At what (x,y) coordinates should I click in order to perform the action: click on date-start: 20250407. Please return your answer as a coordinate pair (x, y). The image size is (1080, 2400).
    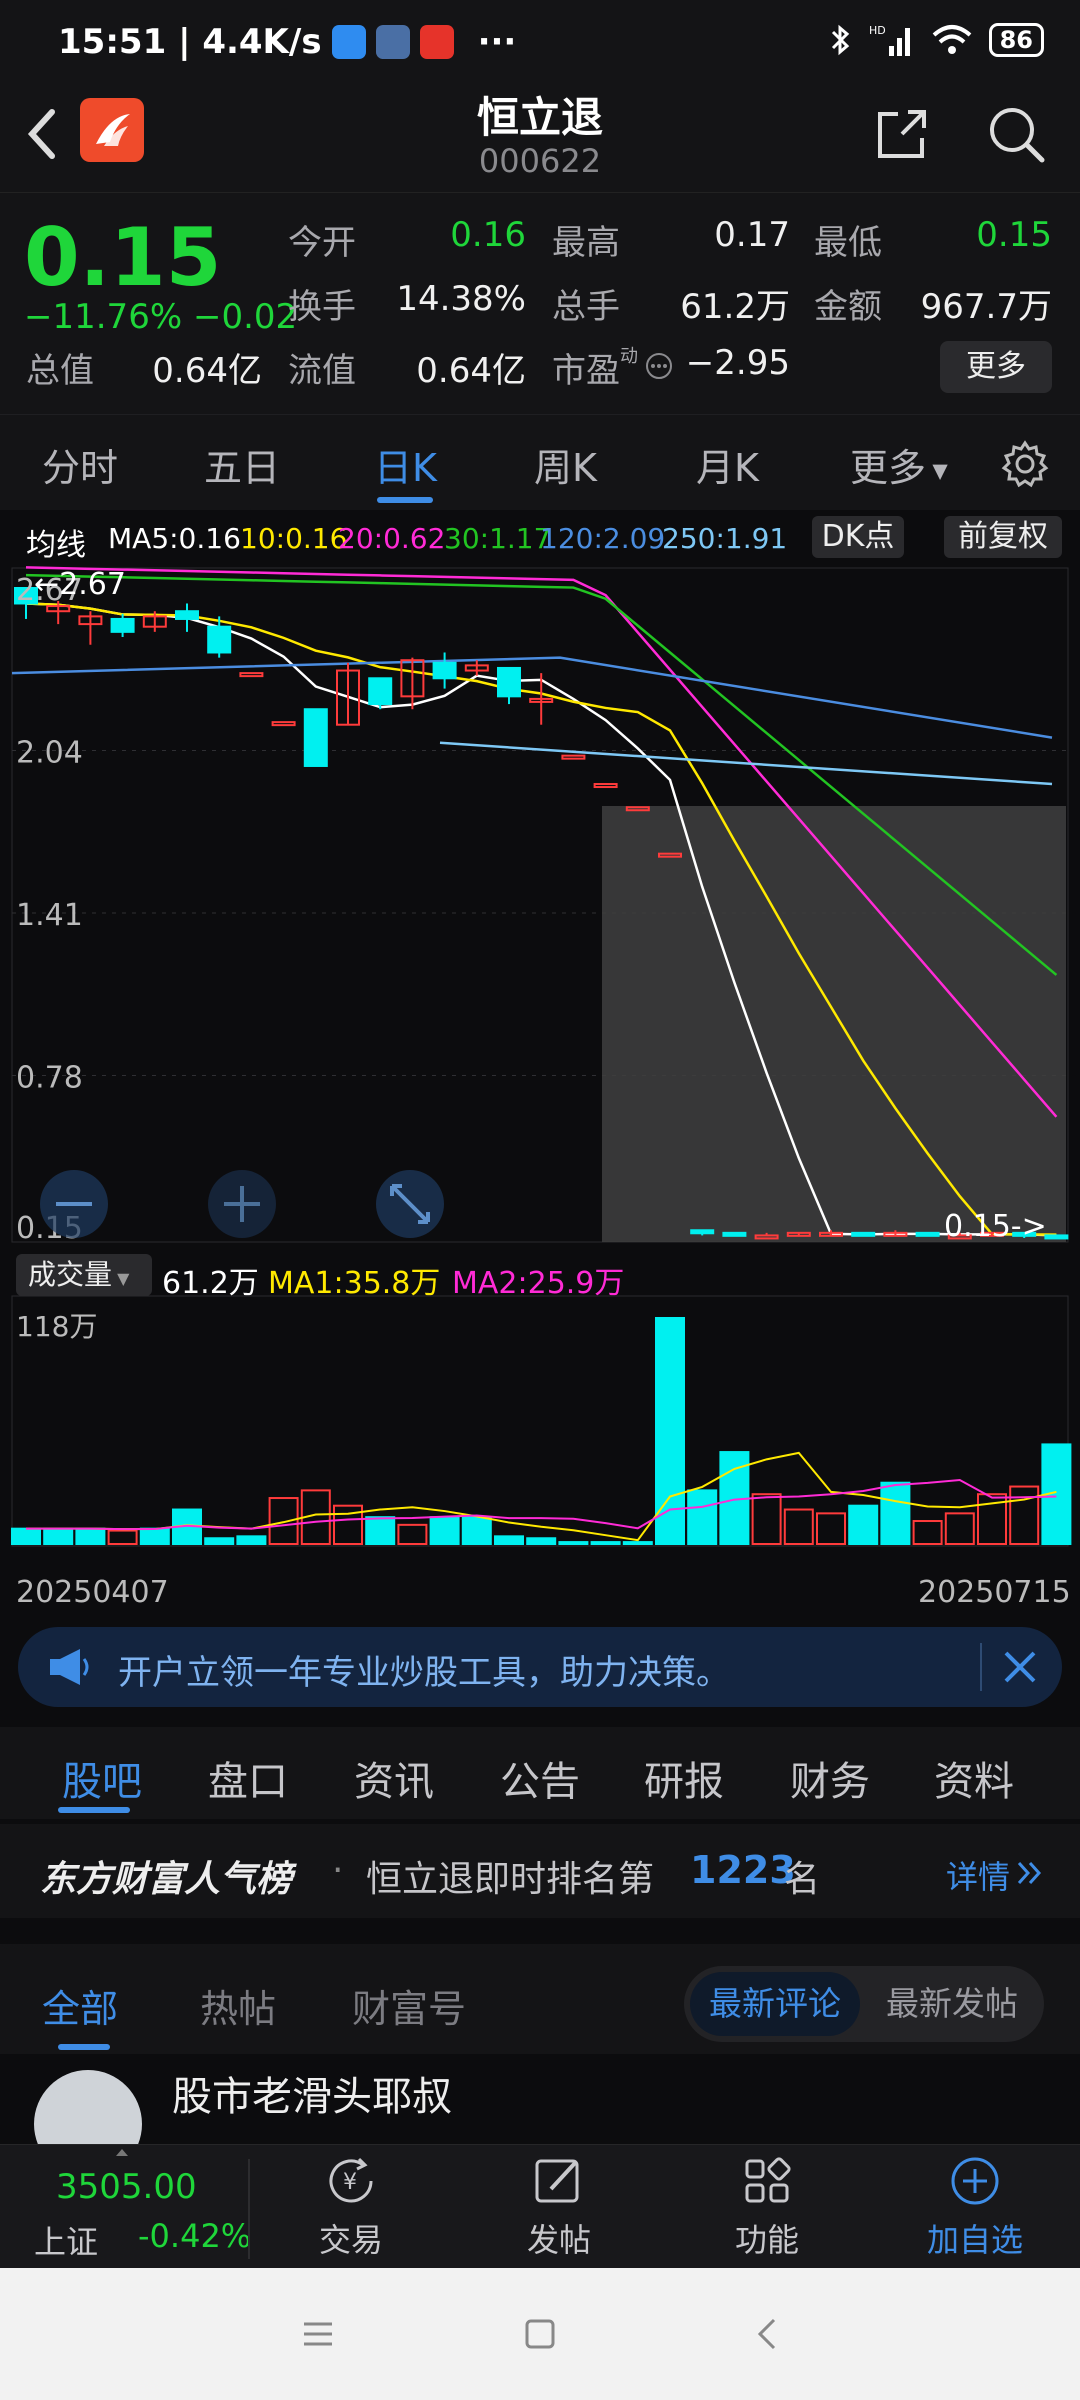
    Looking at the image, I should click on (92, 1592).